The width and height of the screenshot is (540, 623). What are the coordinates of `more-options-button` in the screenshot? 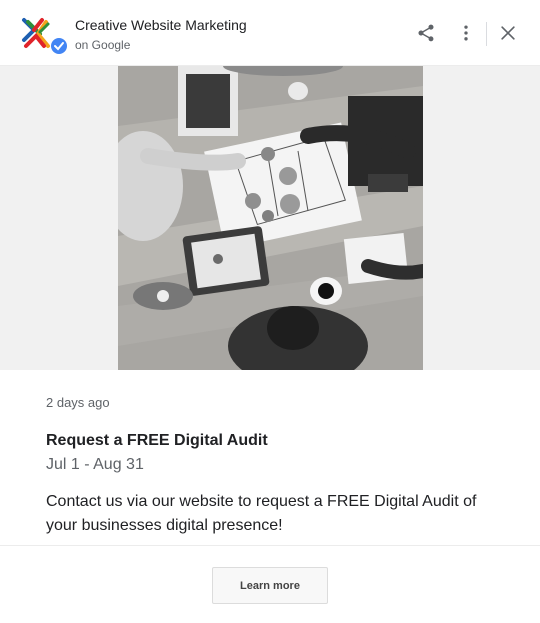 It's located at (466, 33).